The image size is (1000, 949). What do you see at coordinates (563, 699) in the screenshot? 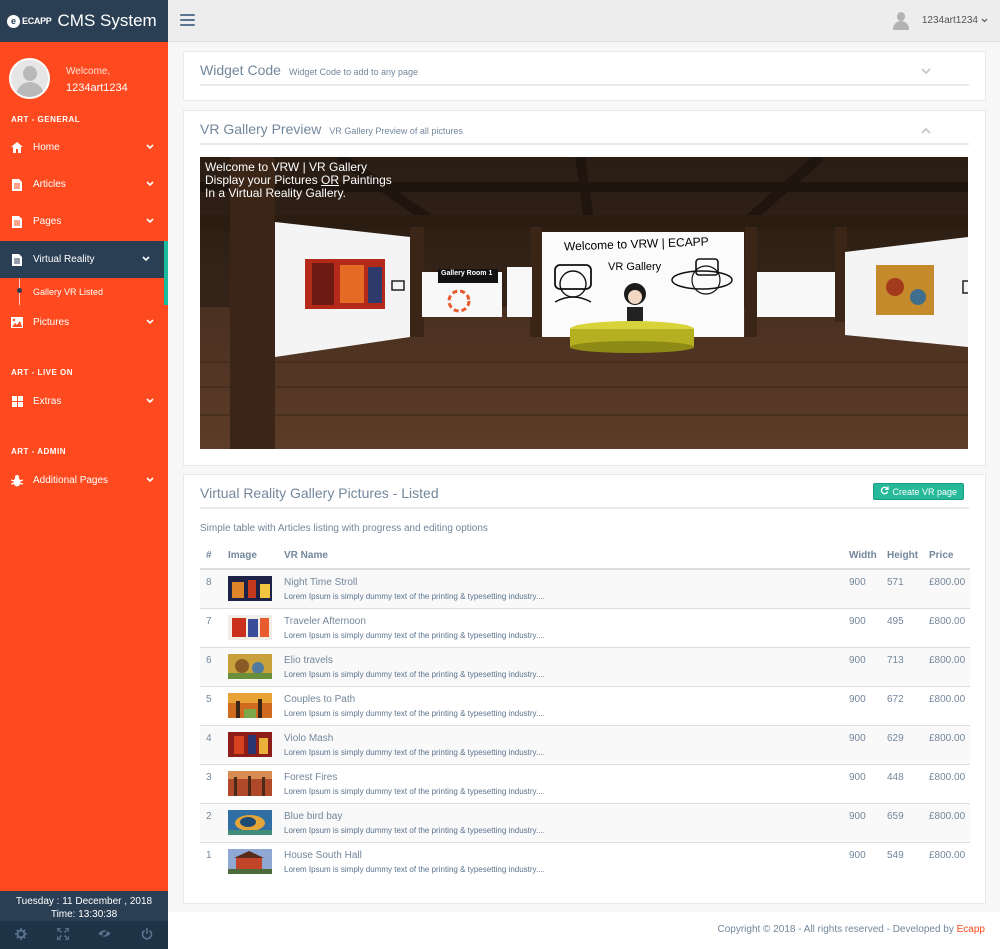
I see `row-vr-name: Couples to Path` at bounding box center [563, 699].